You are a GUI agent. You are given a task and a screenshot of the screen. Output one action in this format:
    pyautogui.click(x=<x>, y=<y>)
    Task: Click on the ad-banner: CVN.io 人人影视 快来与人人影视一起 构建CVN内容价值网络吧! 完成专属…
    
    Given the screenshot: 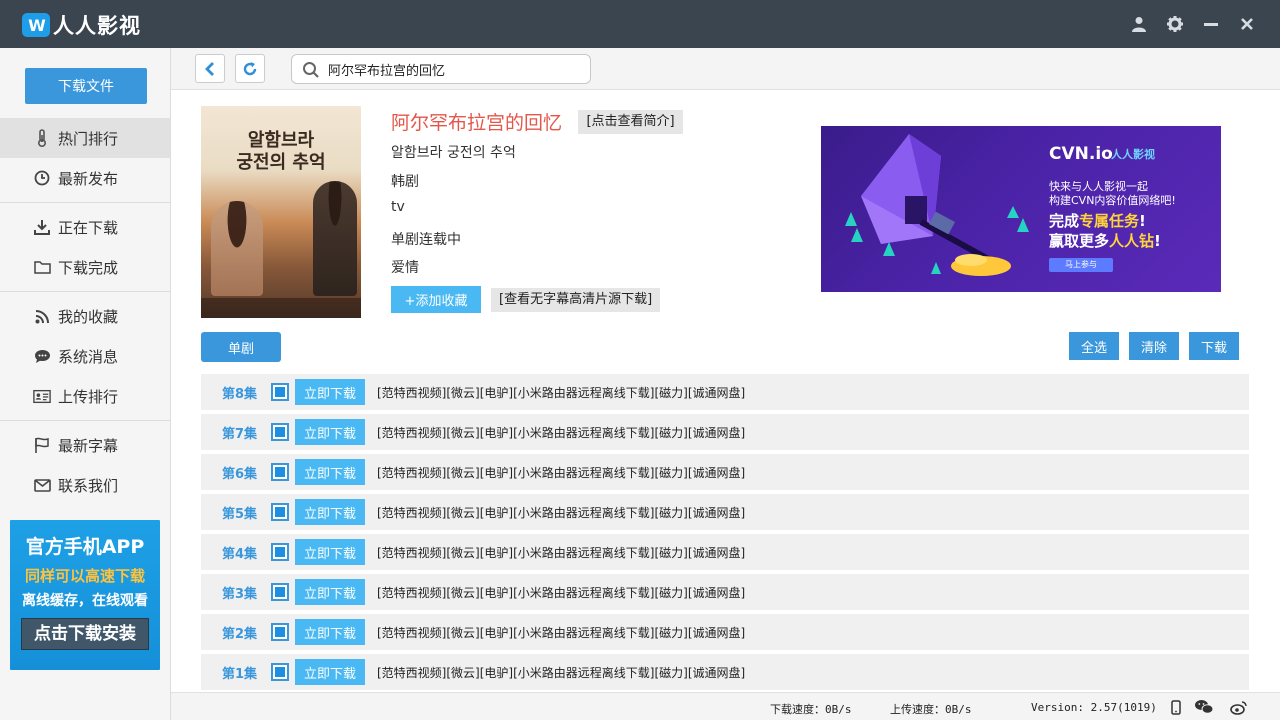 What is the action you would take?
    pyautogui.click(x=1021, y=209)
    